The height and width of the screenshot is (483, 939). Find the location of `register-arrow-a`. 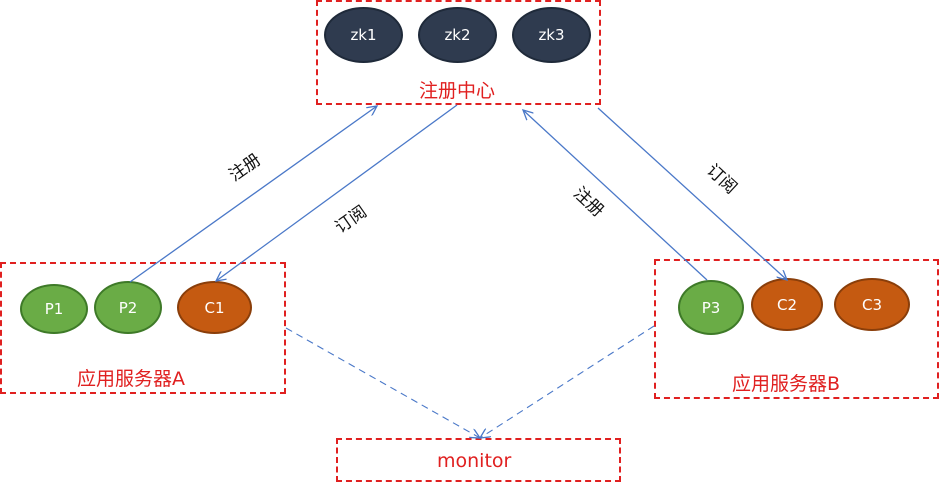

register-arrow-a is located at coordinates (253, 194).